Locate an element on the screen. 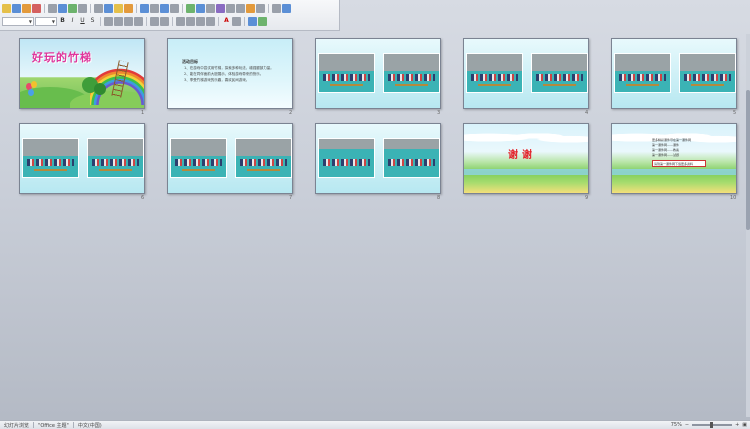 The image size is (750, 429). redo-icon is located at coordinates (164, 8).